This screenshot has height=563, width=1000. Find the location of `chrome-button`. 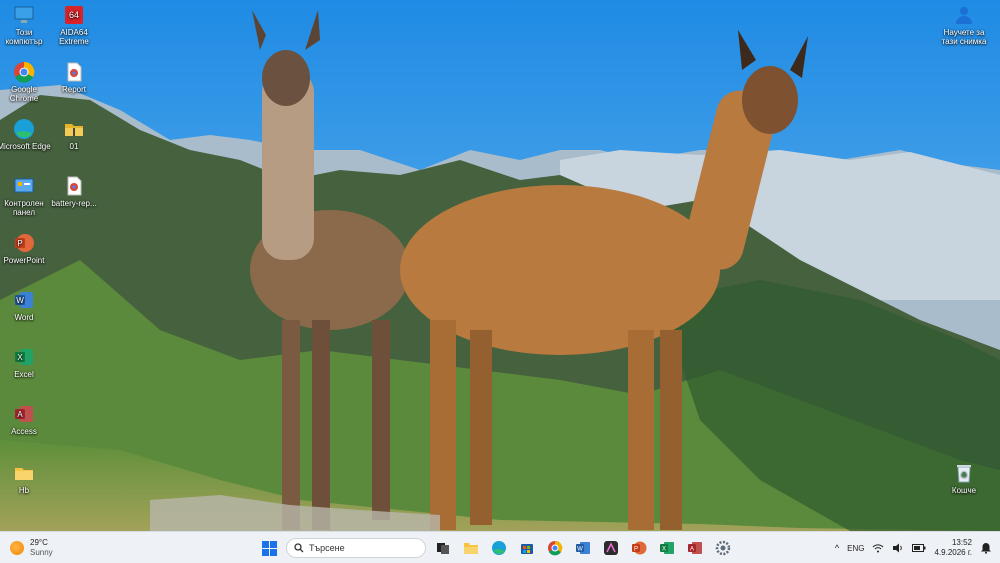

chrome-button is located at coordinates (555, 548).